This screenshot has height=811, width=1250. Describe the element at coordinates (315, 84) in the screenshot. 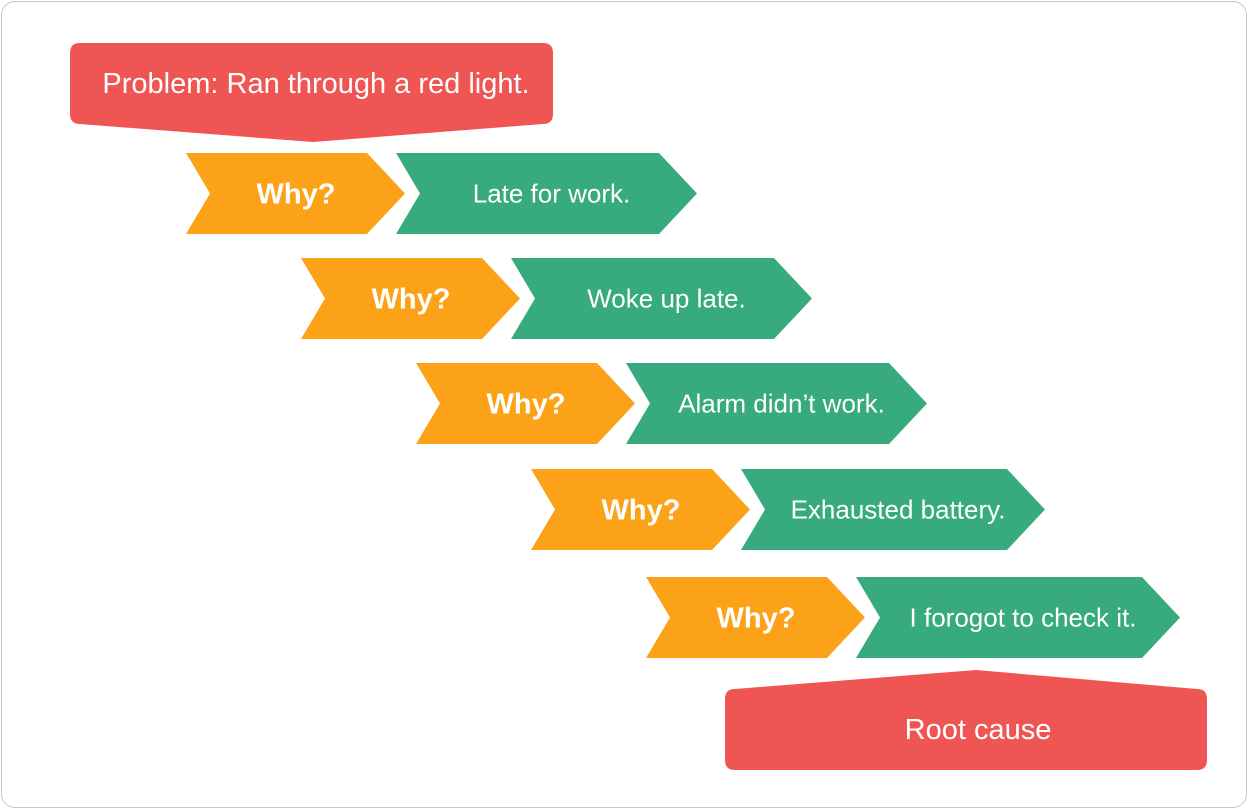

I see `problem-label: Problem: Ran through a red light.` at that location.